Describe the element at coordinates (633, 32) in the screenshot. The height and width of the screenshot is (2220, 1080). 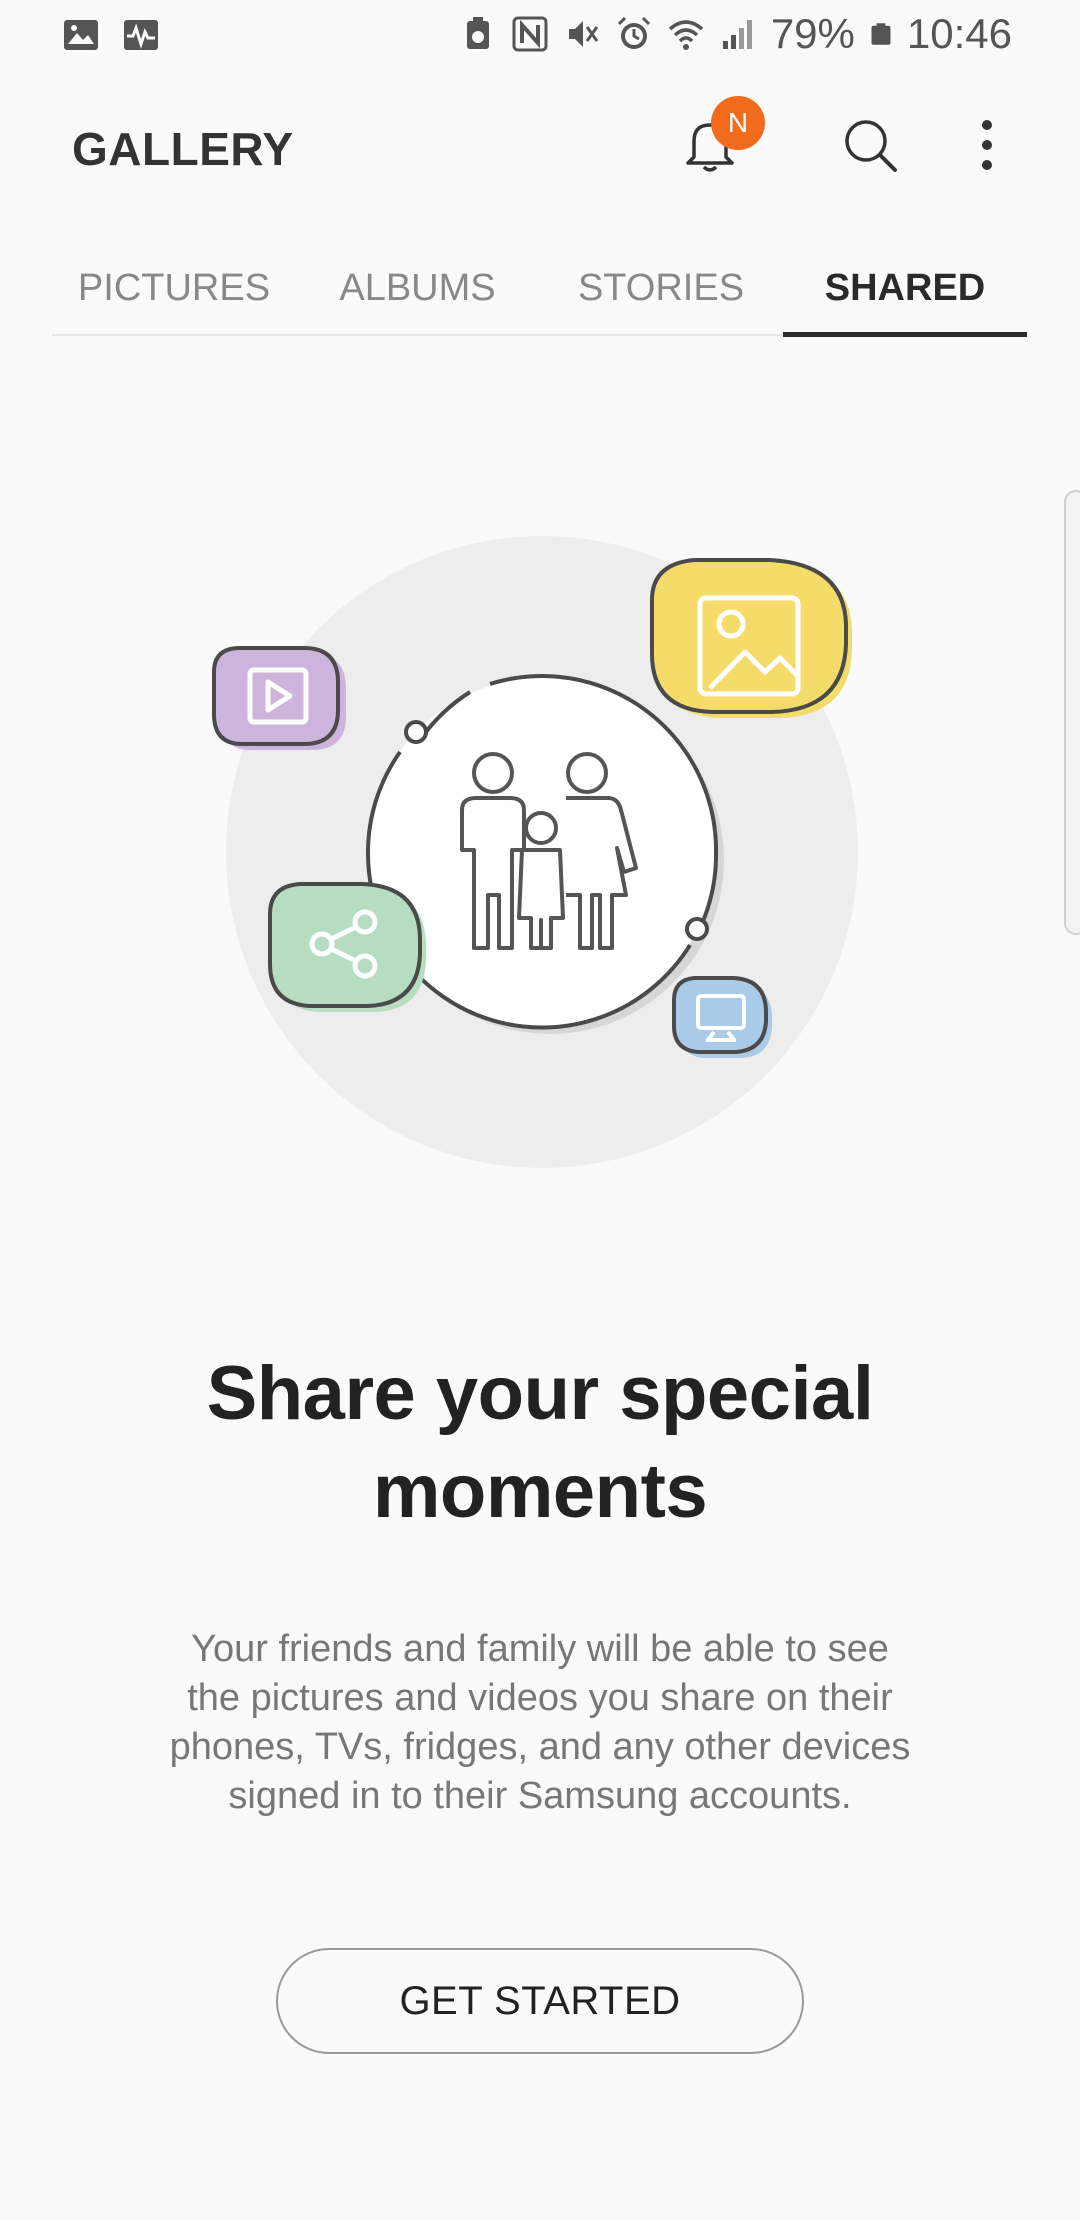
I see `alarm-icon` at that location.